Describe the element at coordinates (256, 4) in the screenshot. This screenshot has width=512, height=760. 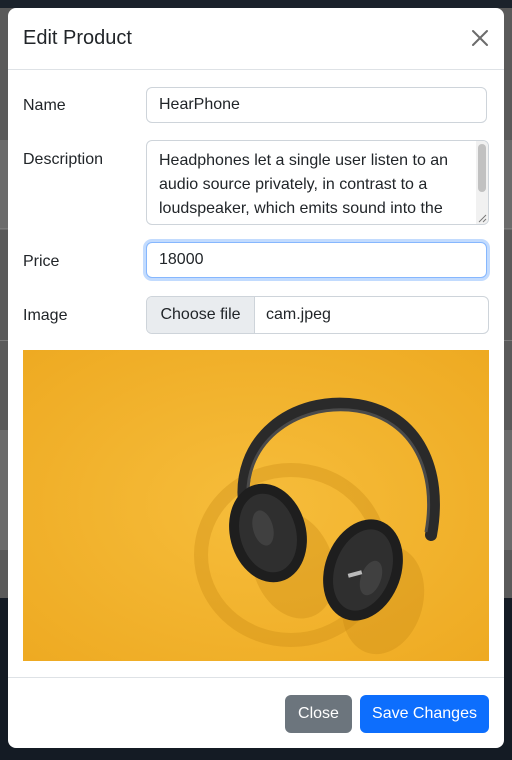
I see `page-navbar` at that location.